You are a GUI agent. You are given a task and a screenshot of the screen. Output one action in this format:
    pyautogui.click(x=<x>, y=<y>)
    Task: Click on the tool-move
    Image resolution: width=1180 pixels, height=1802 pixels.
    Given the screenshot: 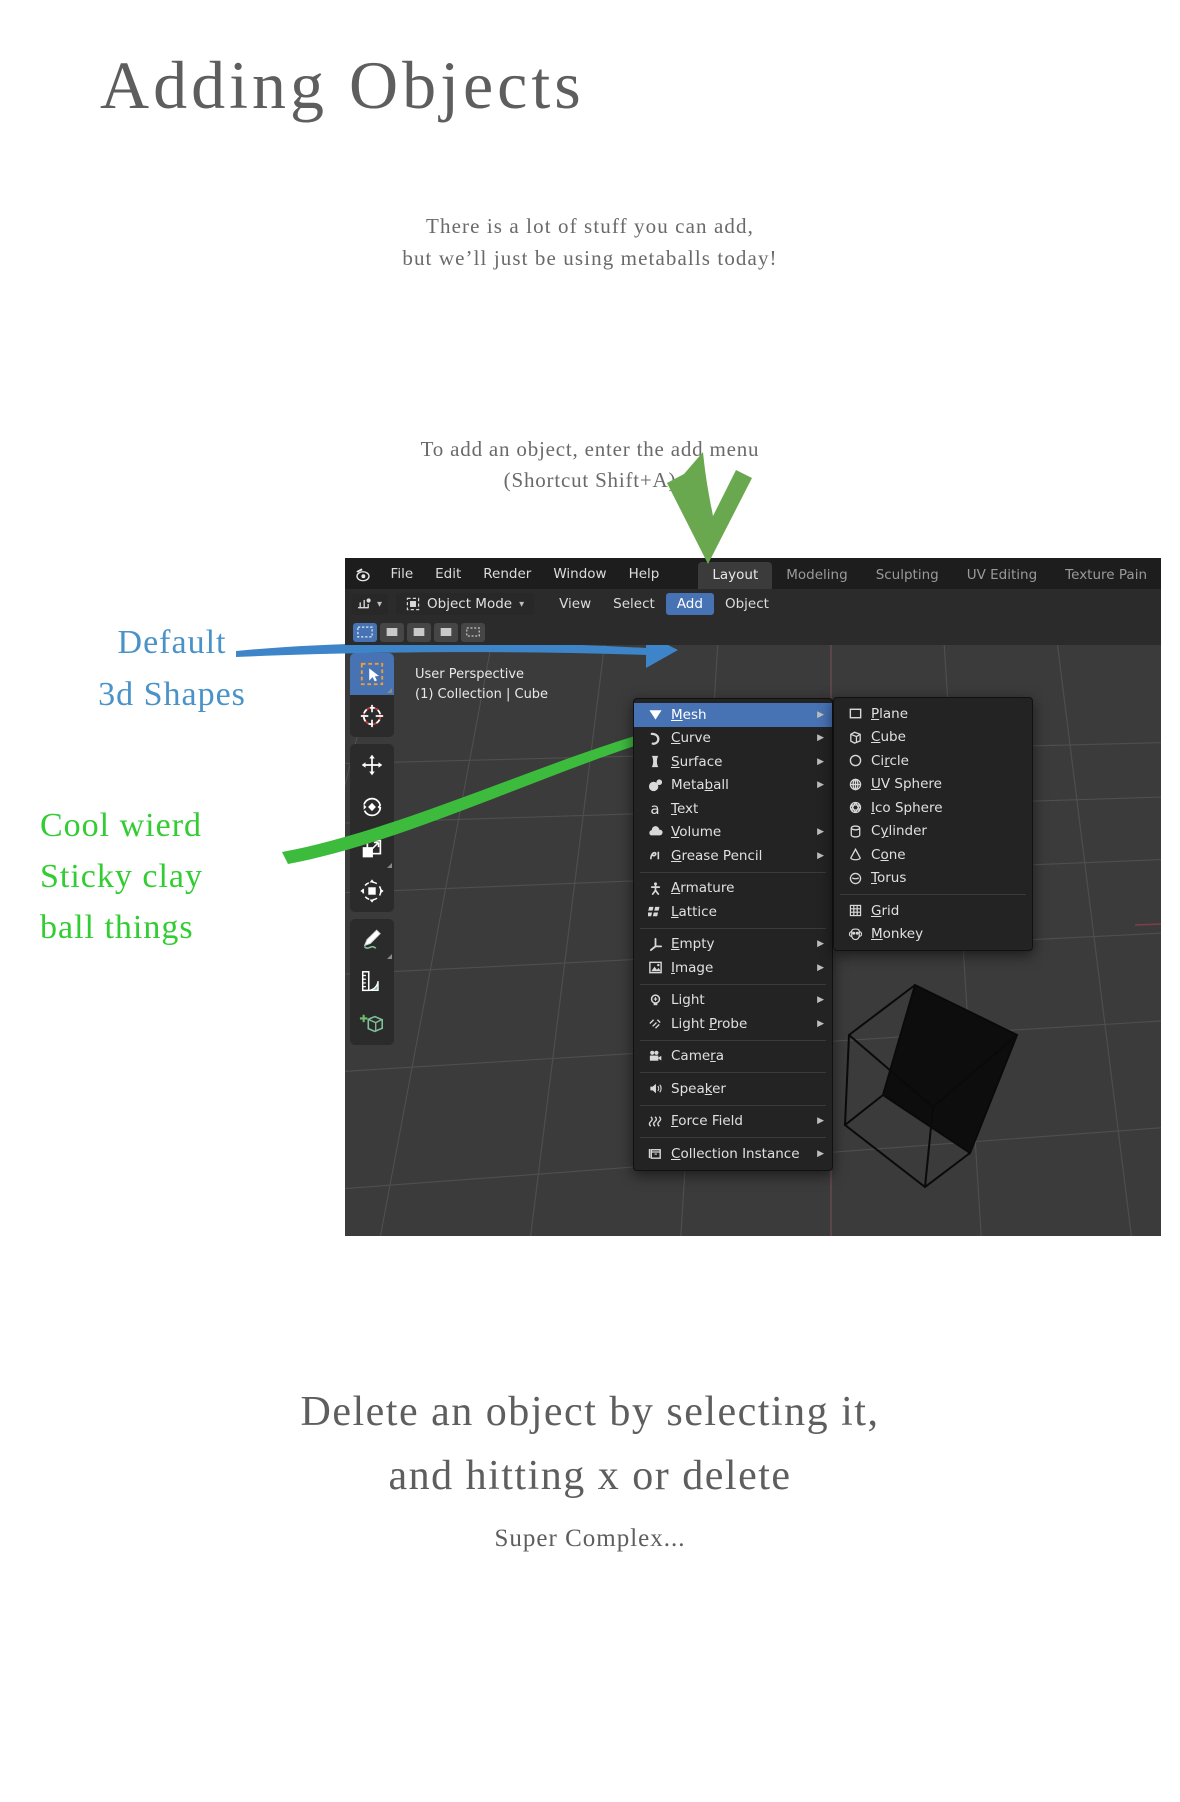 What is the action you would take?
    pyautogui.click(x=372, y=765)
    